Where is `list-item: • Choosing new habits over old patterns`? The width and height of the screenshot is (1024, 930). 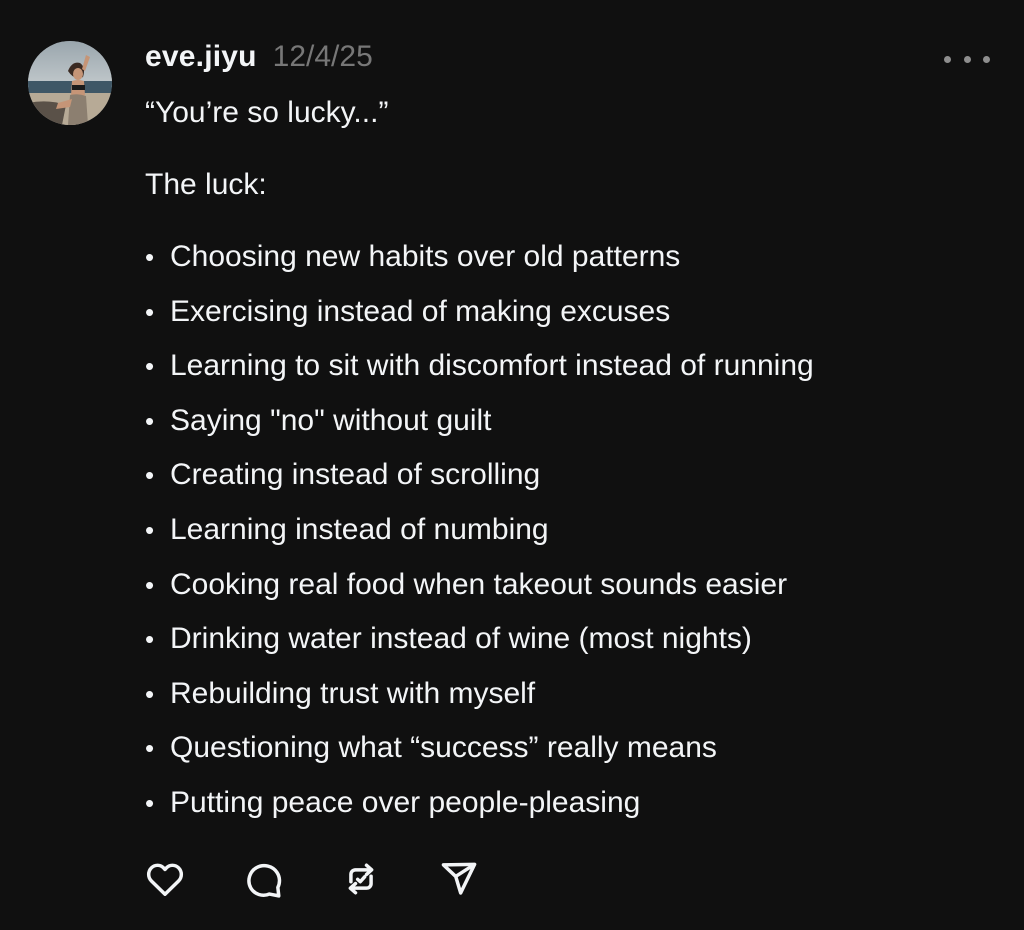 list-item: • Choosing new habits over old patterns is located at coordinates (575, 257).